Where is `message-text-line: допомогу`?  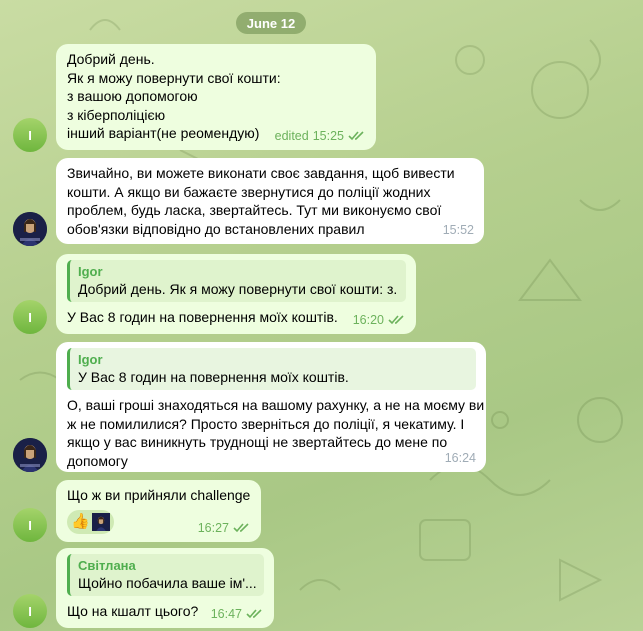
message-text-line: допомогу is located at coordinates (97, 460).